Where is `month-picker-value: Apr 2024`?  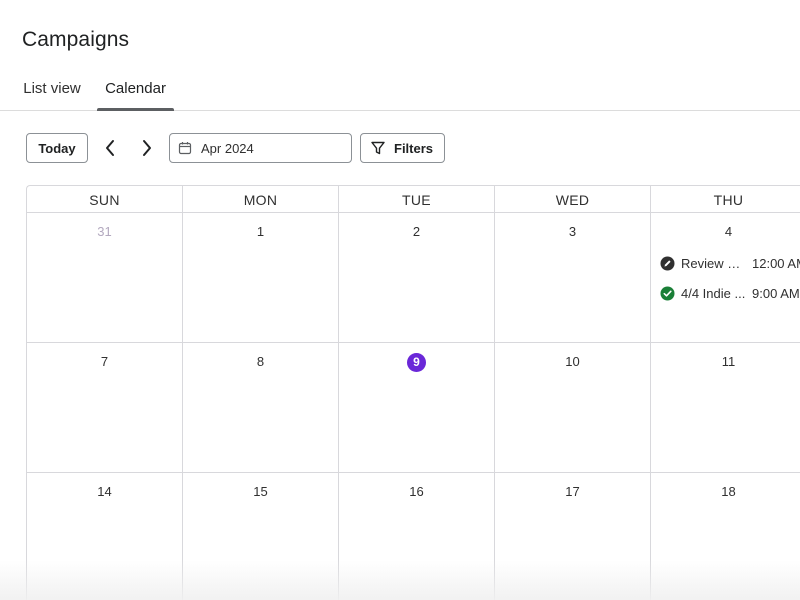
month-picker-value: Apr 2024 is located at coordinates (227, 148).